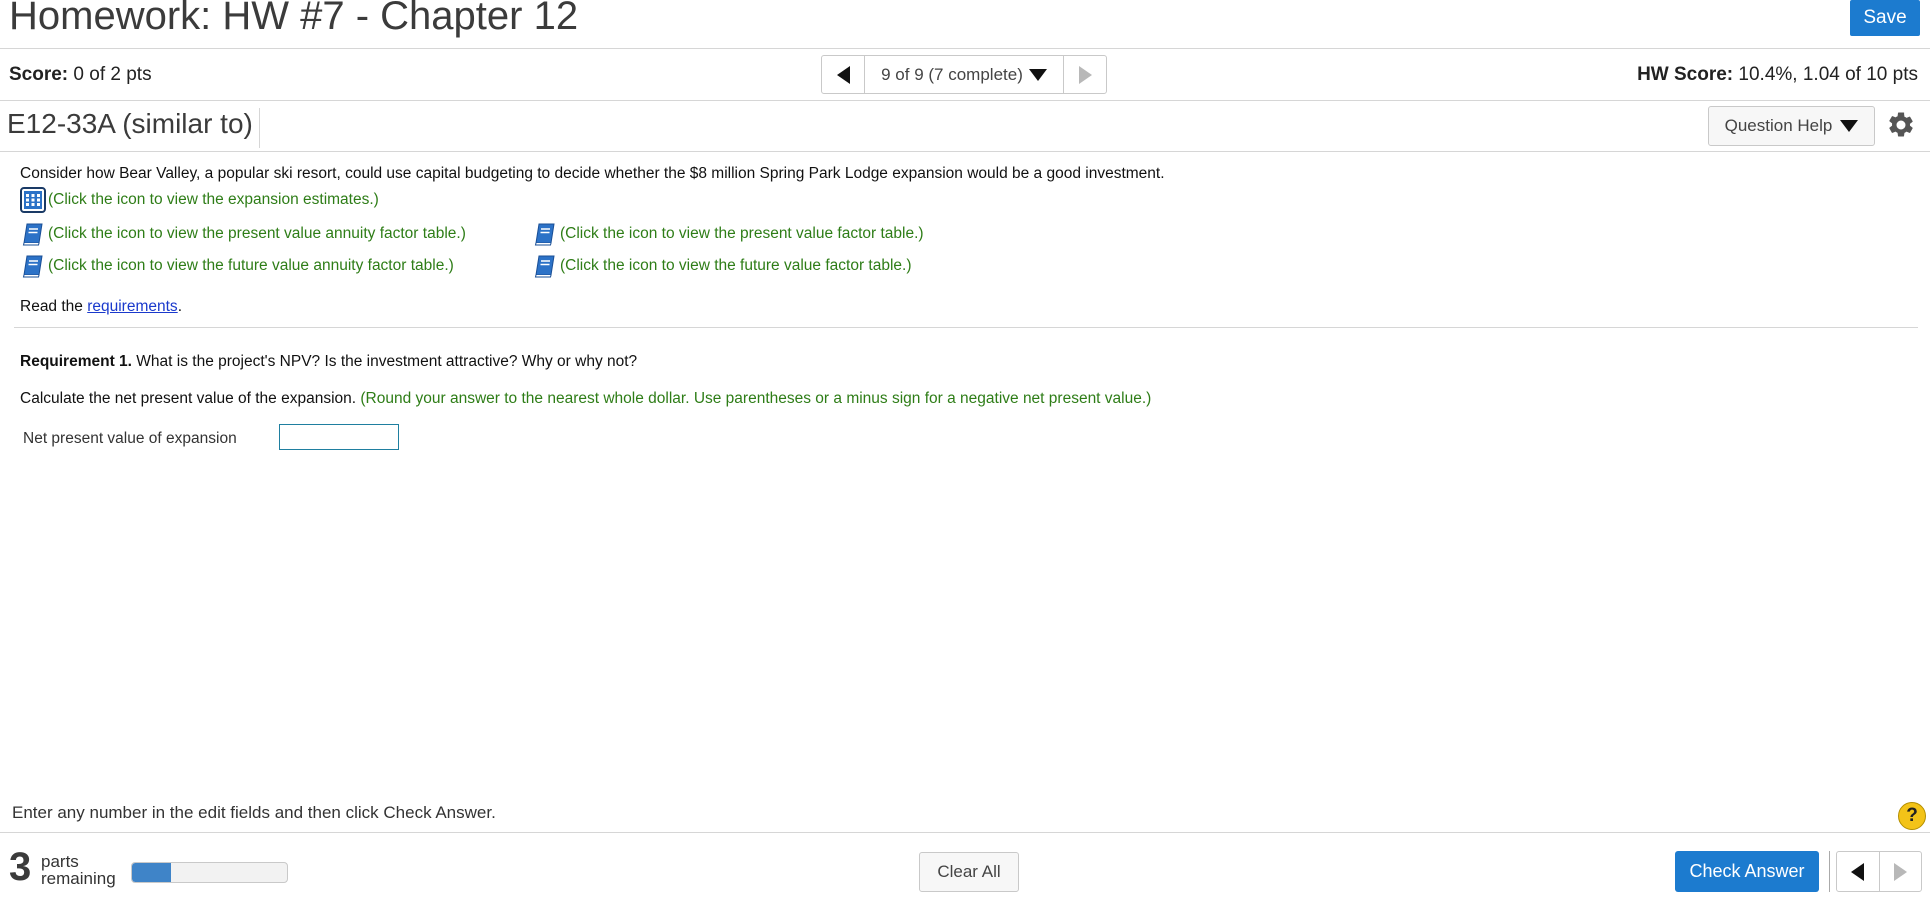 Image resolution: width=1930 pixels, height=906 pixels. Describe the element at coordinates (76, 361) in the screenshot. I see `requirement-label: Requirement 1.` at that location.